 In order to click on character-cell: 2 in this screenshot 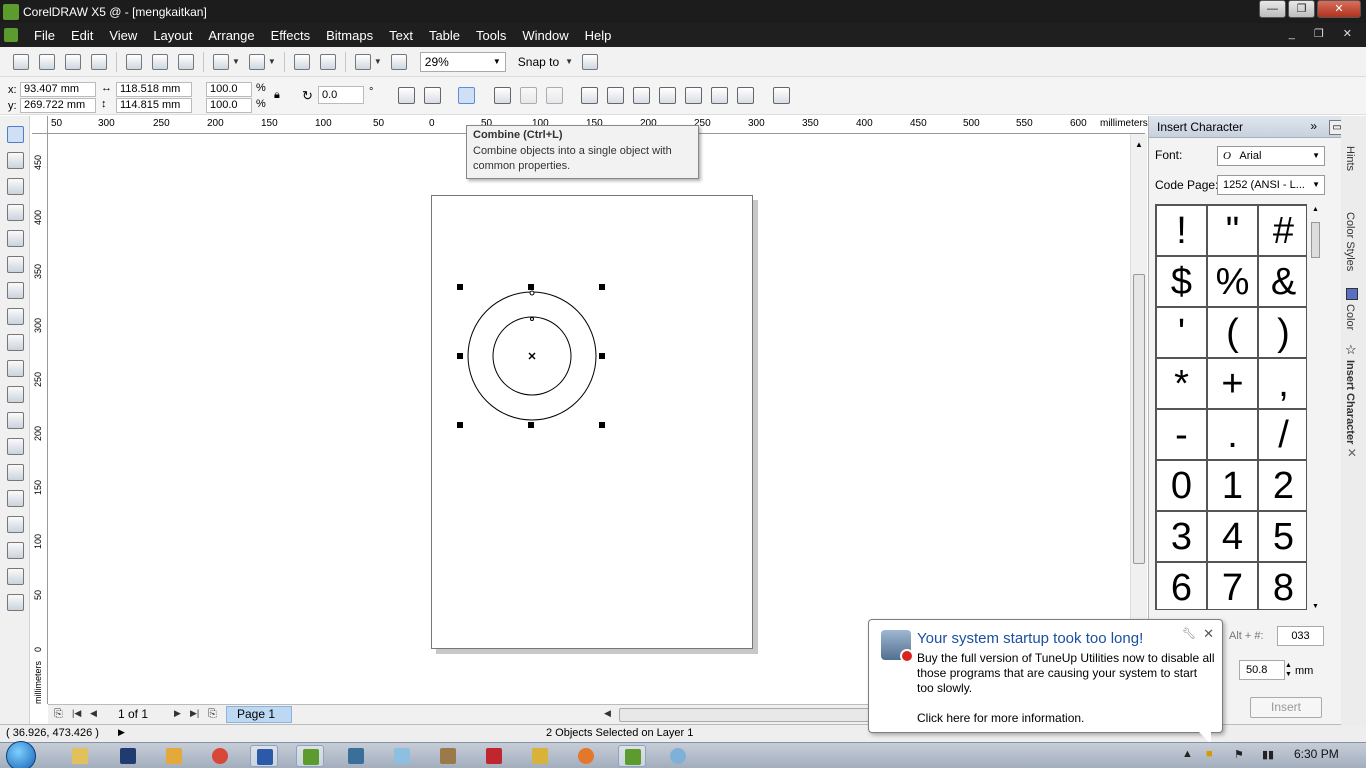, I will do `click(1282, 485)`.